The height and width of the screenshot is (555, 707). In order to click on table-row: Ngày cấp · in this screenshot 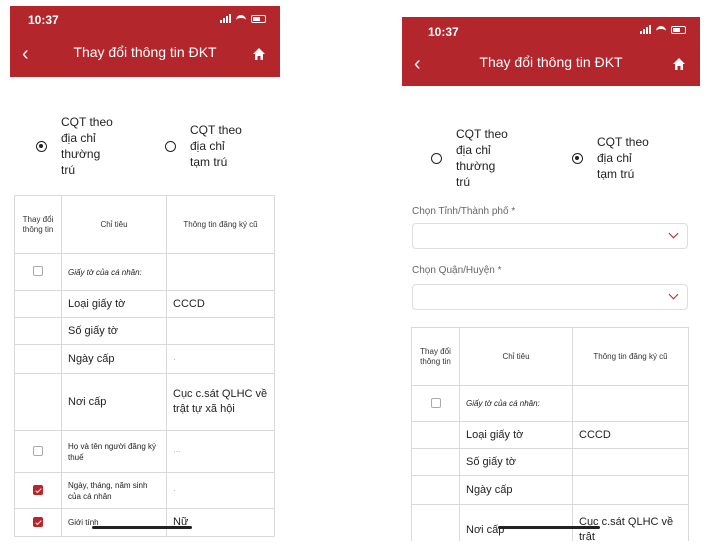, I will do `click(144, 359)`.